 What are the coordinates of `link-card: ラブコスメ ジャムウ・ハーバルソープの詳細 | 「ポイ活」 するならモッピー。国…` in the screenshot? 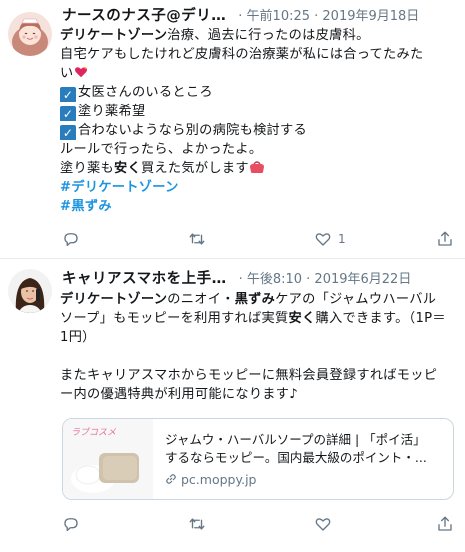 It's located at (258, 459).